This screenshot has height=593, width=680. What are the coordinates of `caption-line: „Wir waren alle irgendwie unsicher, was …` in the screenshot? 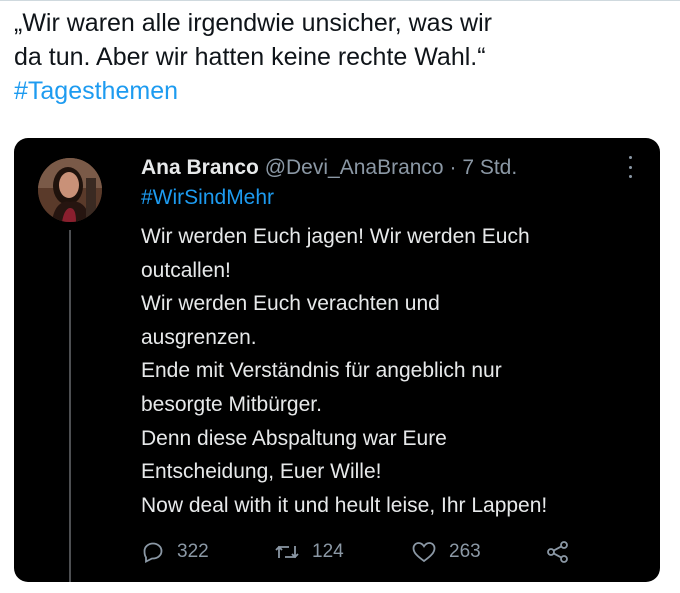 It's located at (253, 23).